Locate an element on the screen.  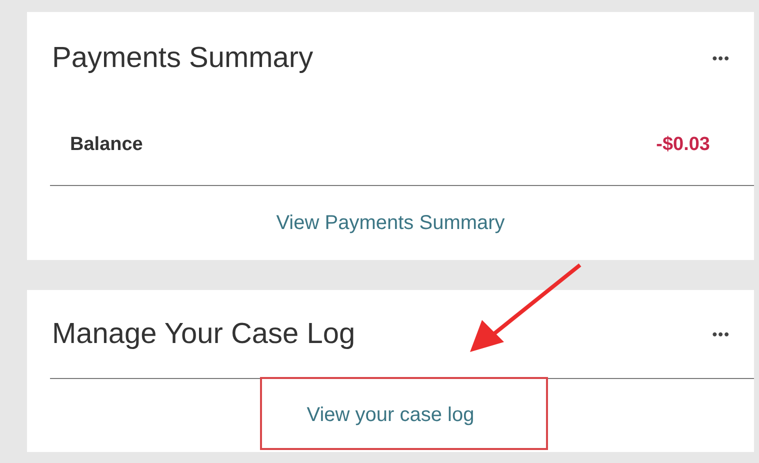
balance-amount: -$0.03 is located at coordinates (683, 145).